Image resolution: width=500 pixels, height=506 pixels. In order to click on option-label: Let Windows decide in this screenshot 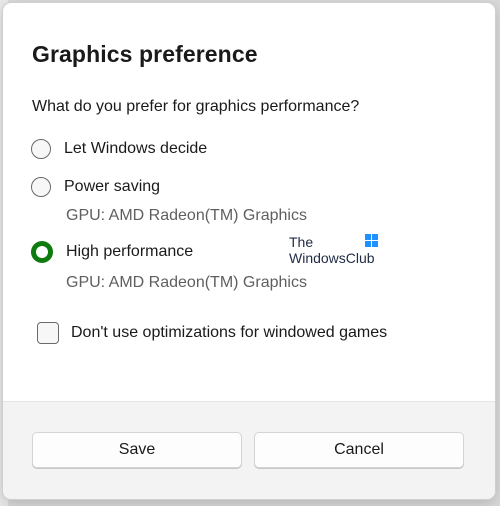, I will do `click(136, 148)`.